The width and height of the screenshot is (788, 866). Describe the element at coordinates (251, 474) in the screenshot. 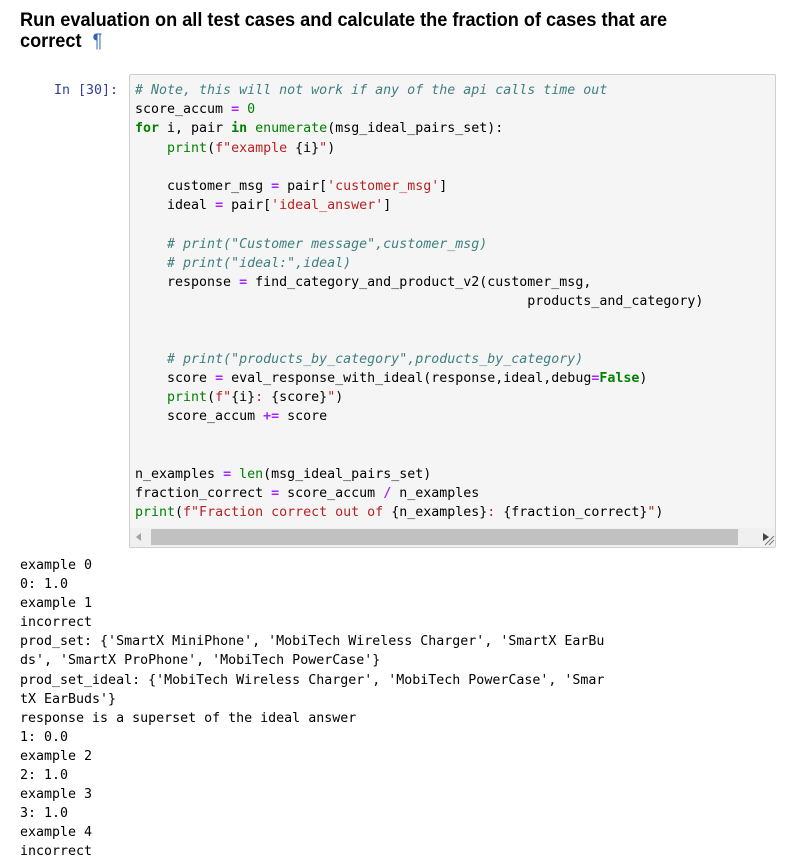

I see `code-token: len` at that location.